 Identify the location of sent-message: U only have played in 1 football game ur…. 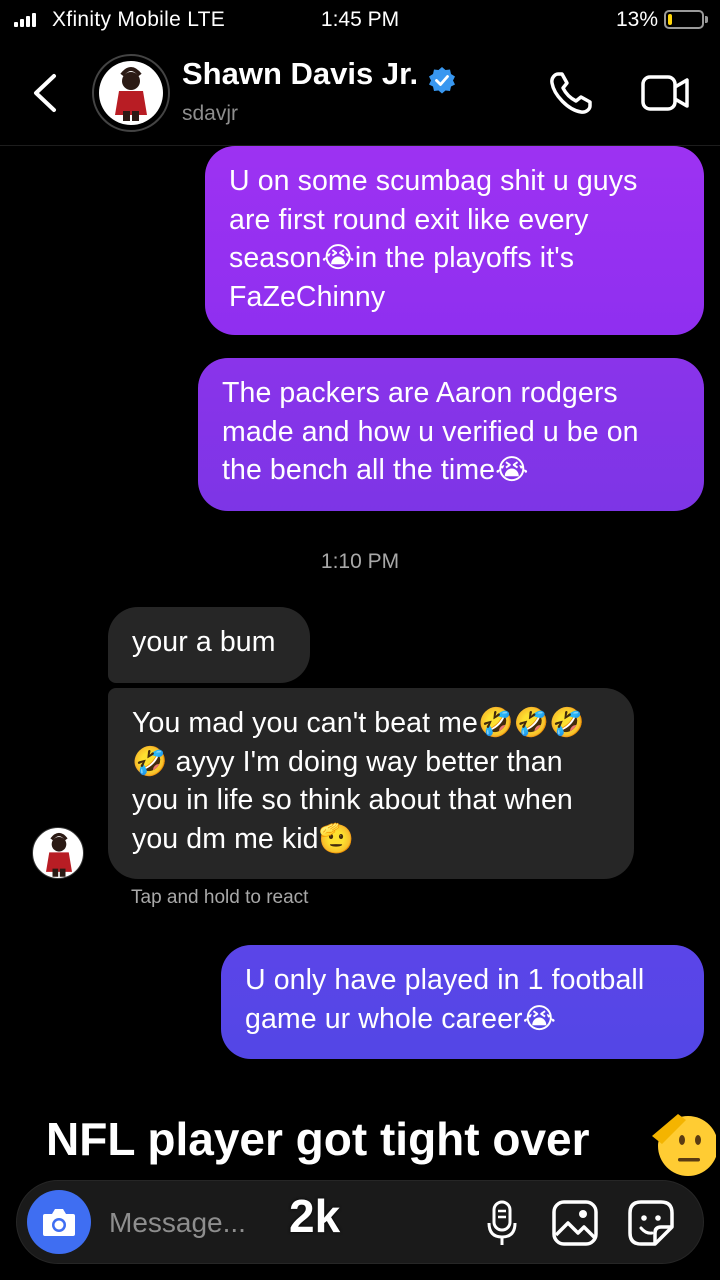
(462, 1002).